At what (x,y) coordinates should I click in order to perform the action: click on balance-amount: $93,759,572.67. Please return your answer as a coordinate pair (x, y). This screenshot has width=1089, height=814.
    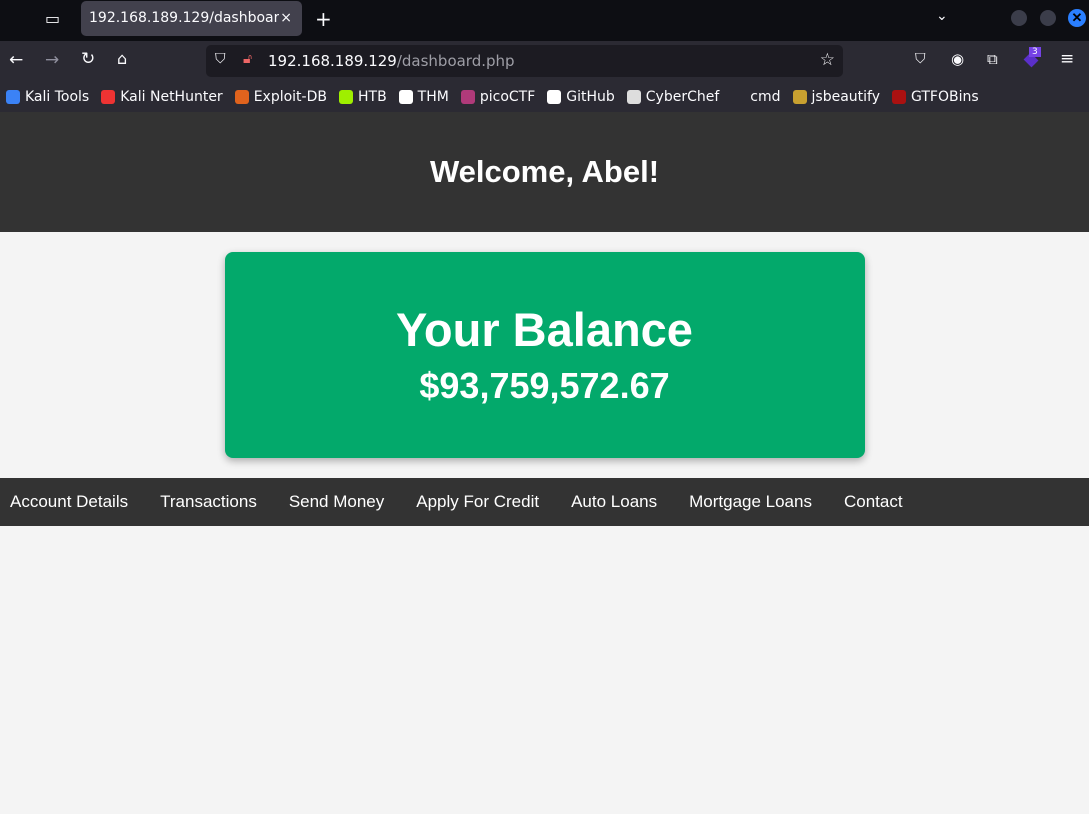
    Looking at the image, I should click on (544, 385).